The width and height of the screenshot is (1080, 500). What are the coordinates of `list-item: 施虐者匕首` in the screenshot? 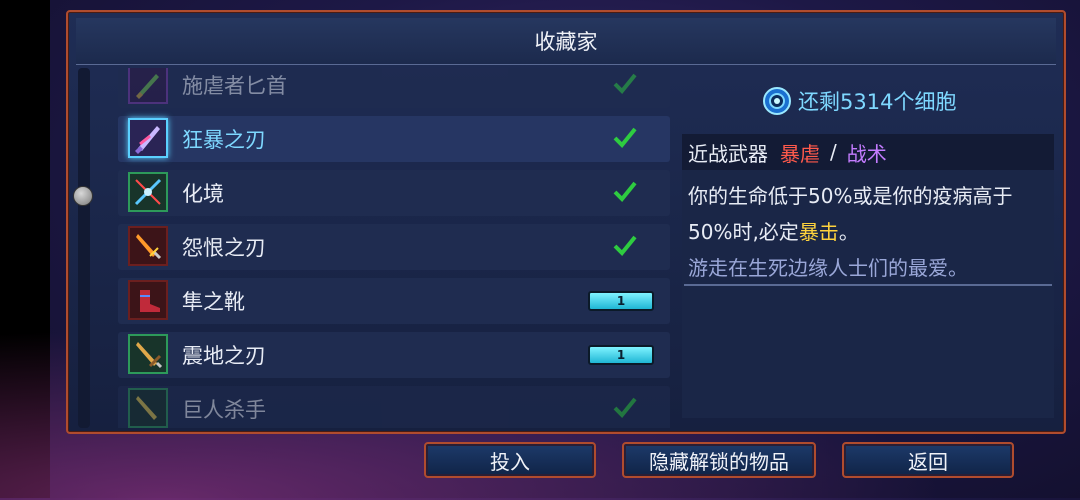 It's located at (394, 88).